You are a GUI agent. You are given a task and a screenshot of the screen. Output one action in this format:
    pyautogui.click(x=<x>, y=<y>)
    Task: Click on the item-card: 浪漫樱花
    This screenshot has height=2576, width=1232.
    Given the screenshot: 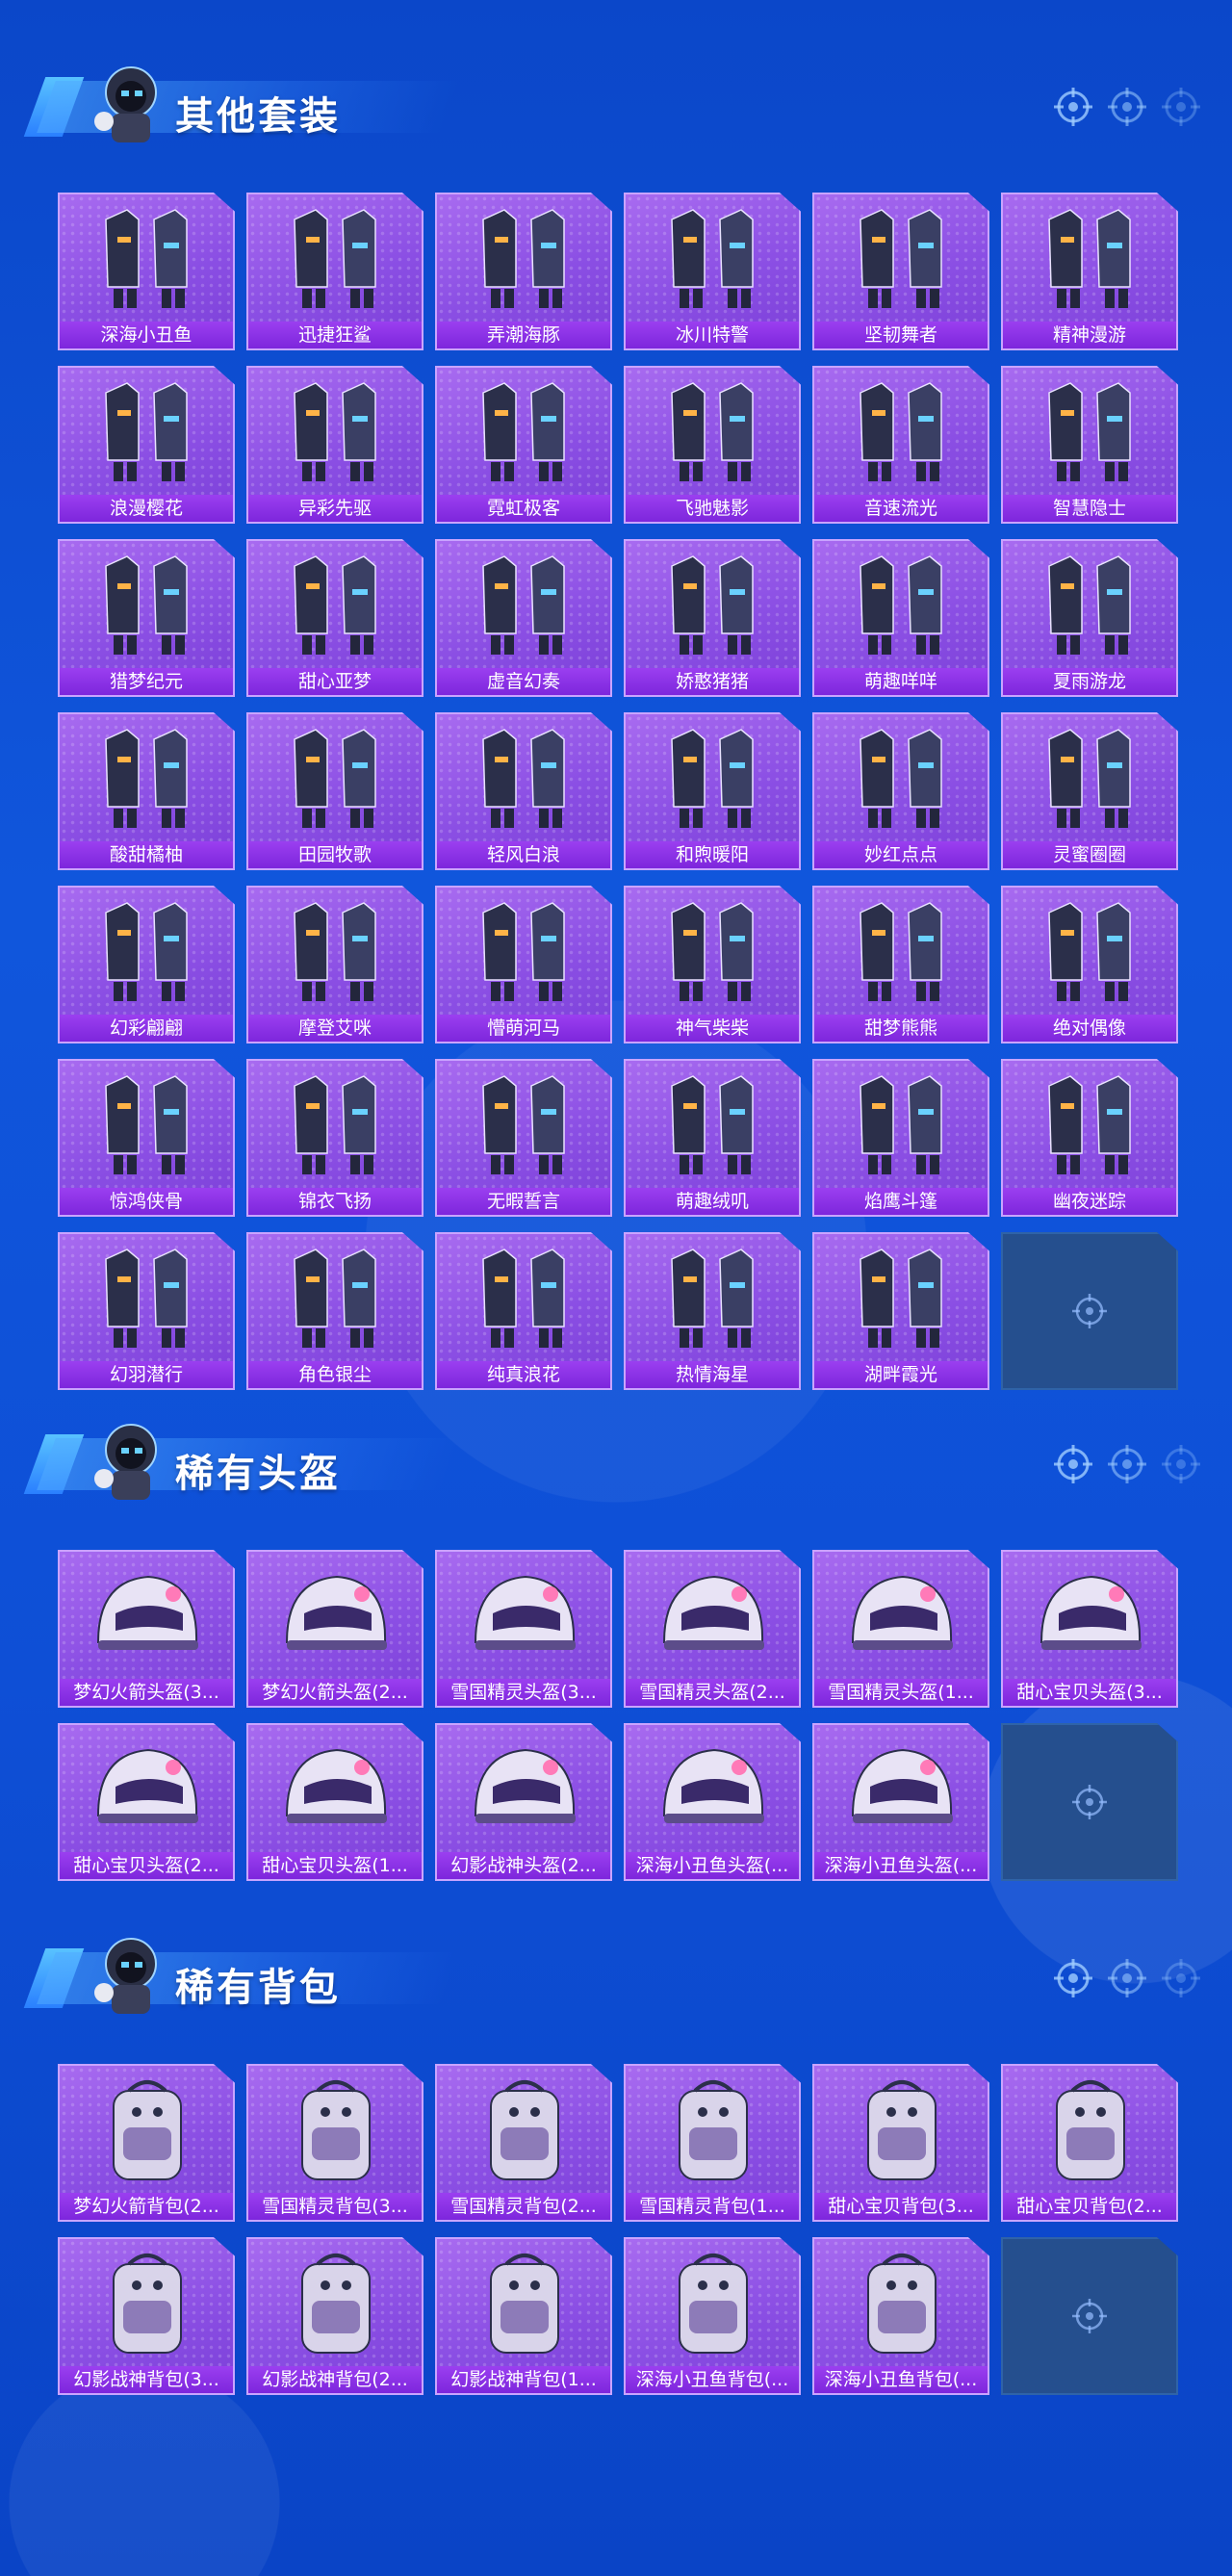 What is the action you would take?
    pyautogui.click(x=146, y=445)
    